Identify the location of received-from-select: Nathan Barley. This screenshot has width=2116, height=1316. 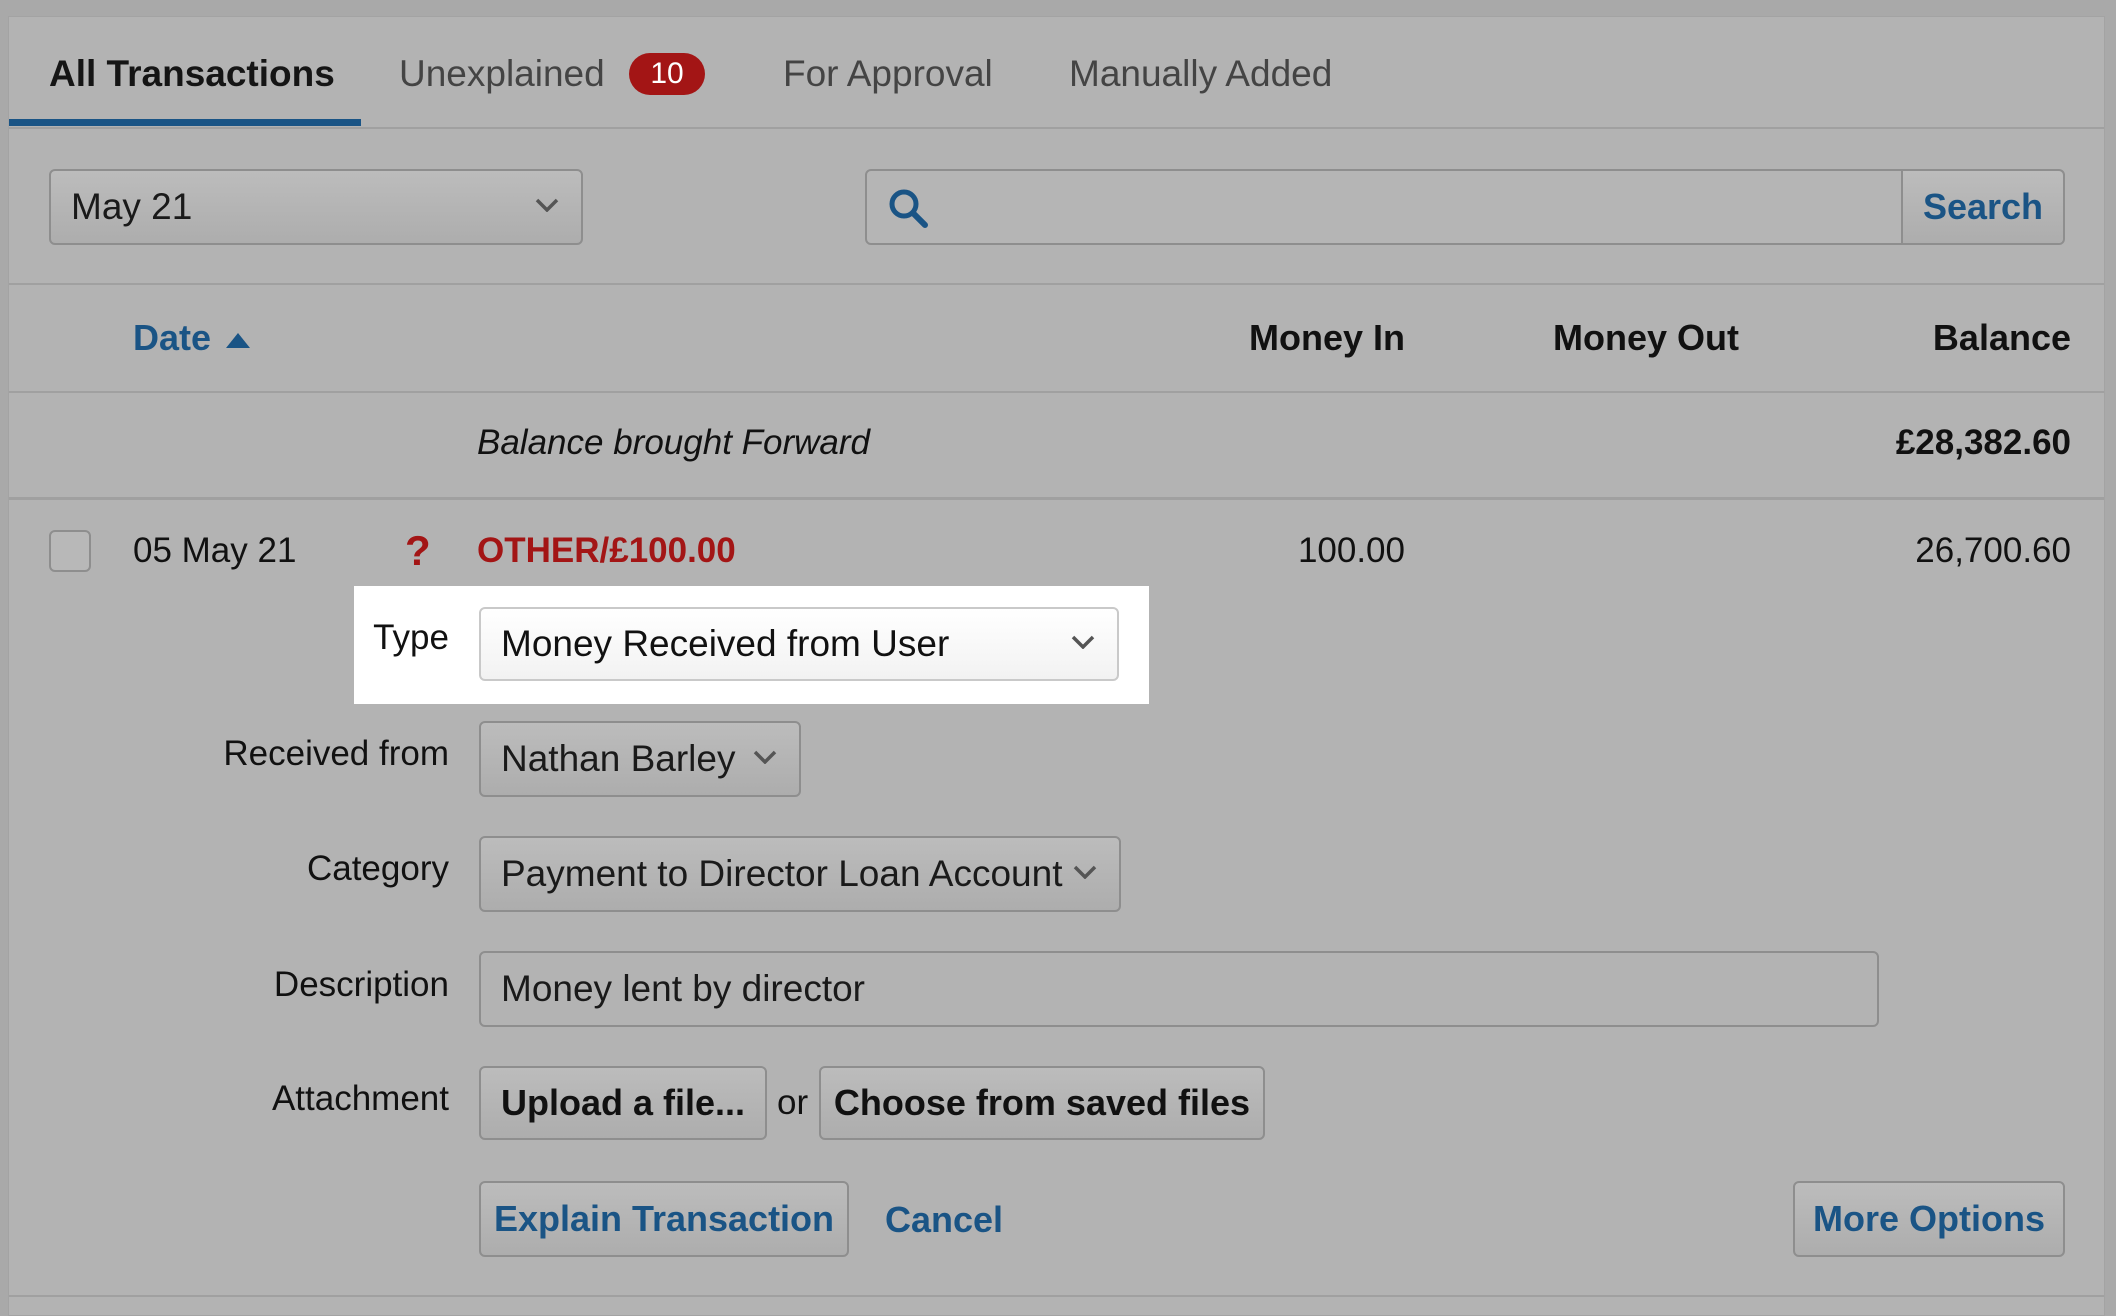
(640, 759).